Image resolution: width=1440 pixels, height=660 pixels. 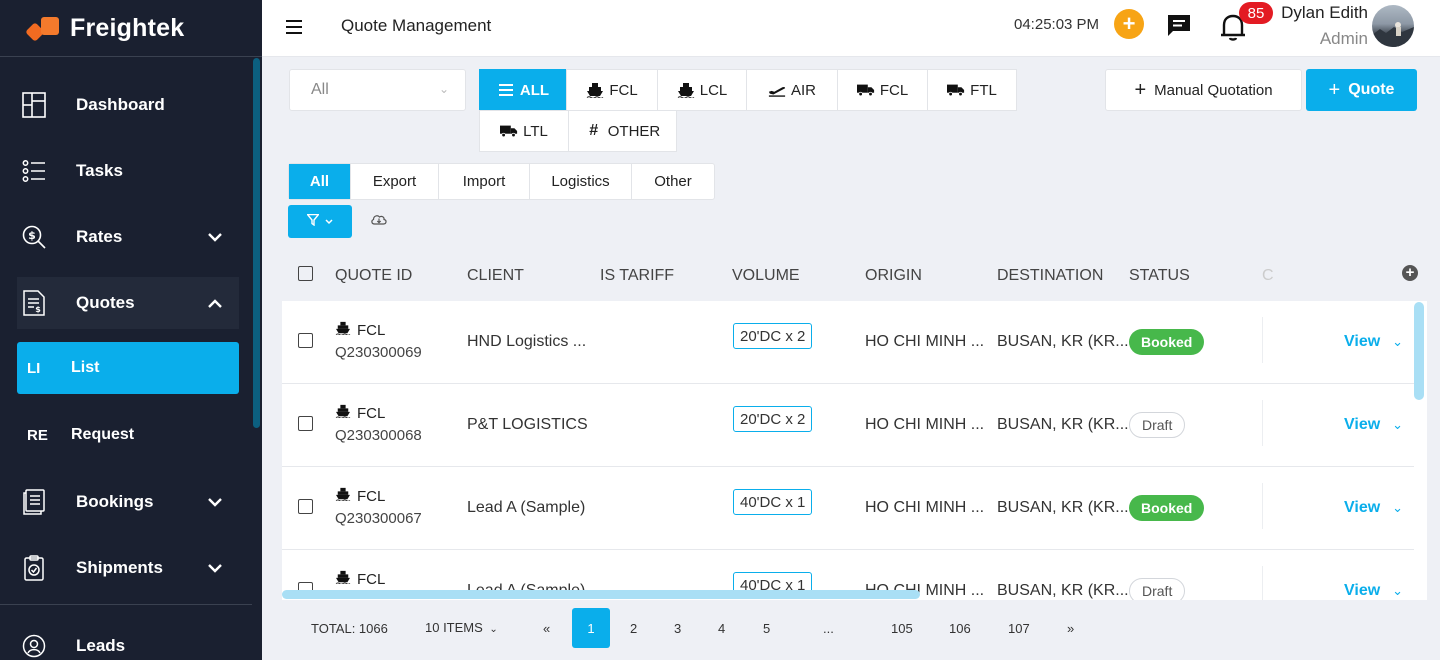 I want to click on volume-badge: 40'DC x 1, so click(x=773, y=502).